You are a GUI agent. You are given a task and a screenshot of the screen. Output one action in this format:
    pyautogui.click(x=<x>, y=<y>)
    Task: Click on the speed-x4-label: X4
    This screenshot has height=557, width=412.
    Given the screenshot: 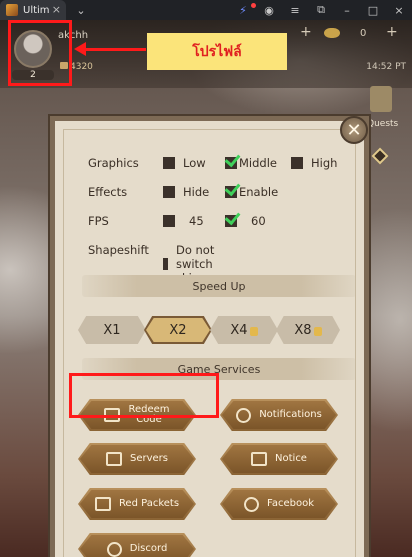 What is the action you would take?
    pyautogui.click(x=239, y=330)
    